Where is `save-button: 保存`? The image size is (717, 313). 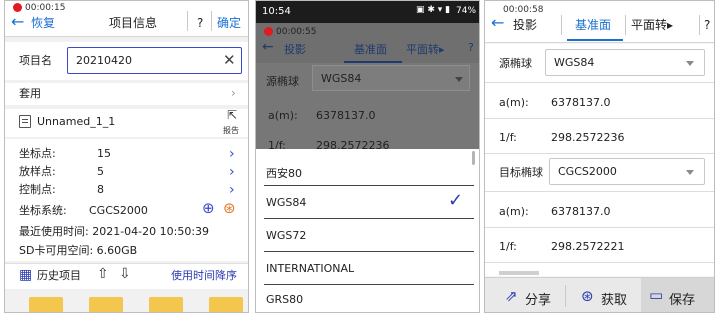
save-button: 保存 is located at coordinates (682, 298).